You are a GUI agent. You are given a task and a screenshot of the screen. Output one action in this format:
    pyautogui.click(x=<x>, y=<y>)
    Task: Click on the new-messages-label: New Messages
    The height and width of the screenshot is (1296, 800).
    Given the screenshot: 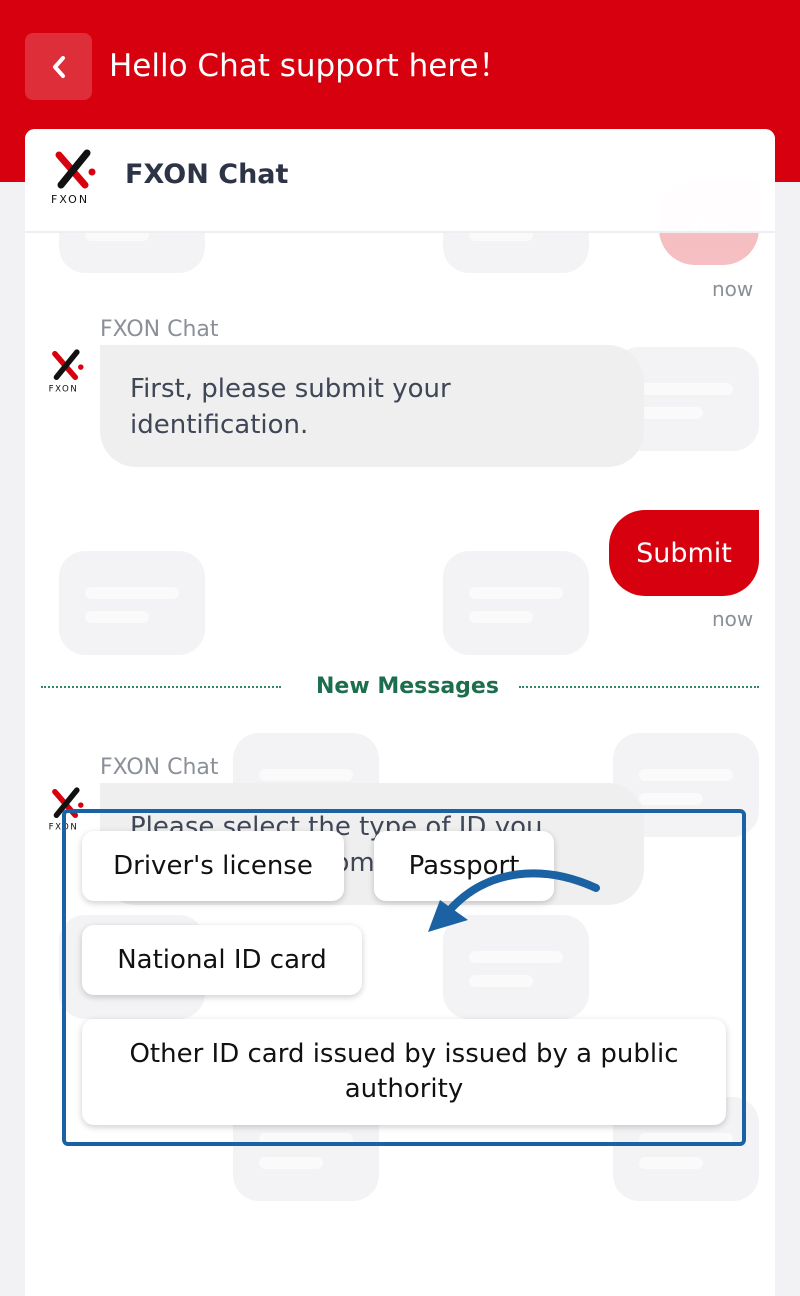 What is the action you would take?
    pyautogui.click(x=407, y=686)
    